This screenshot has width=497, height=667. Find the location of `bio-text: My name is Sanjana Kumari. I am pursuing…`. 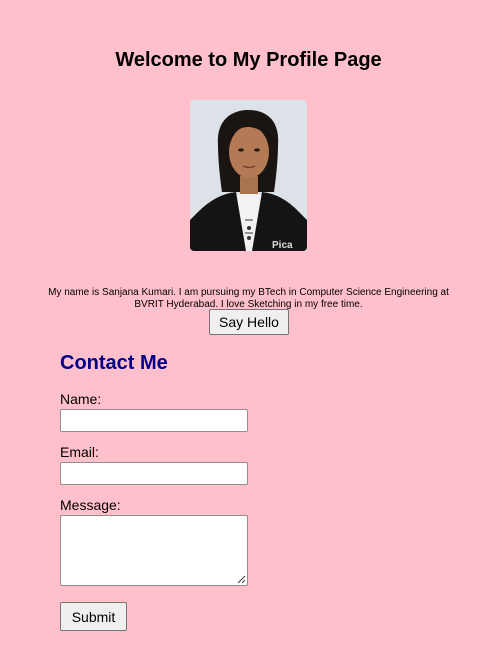

bio-text: My name is Sanjana Kumari. I am pursuing… is located at coordinates (248, 298).